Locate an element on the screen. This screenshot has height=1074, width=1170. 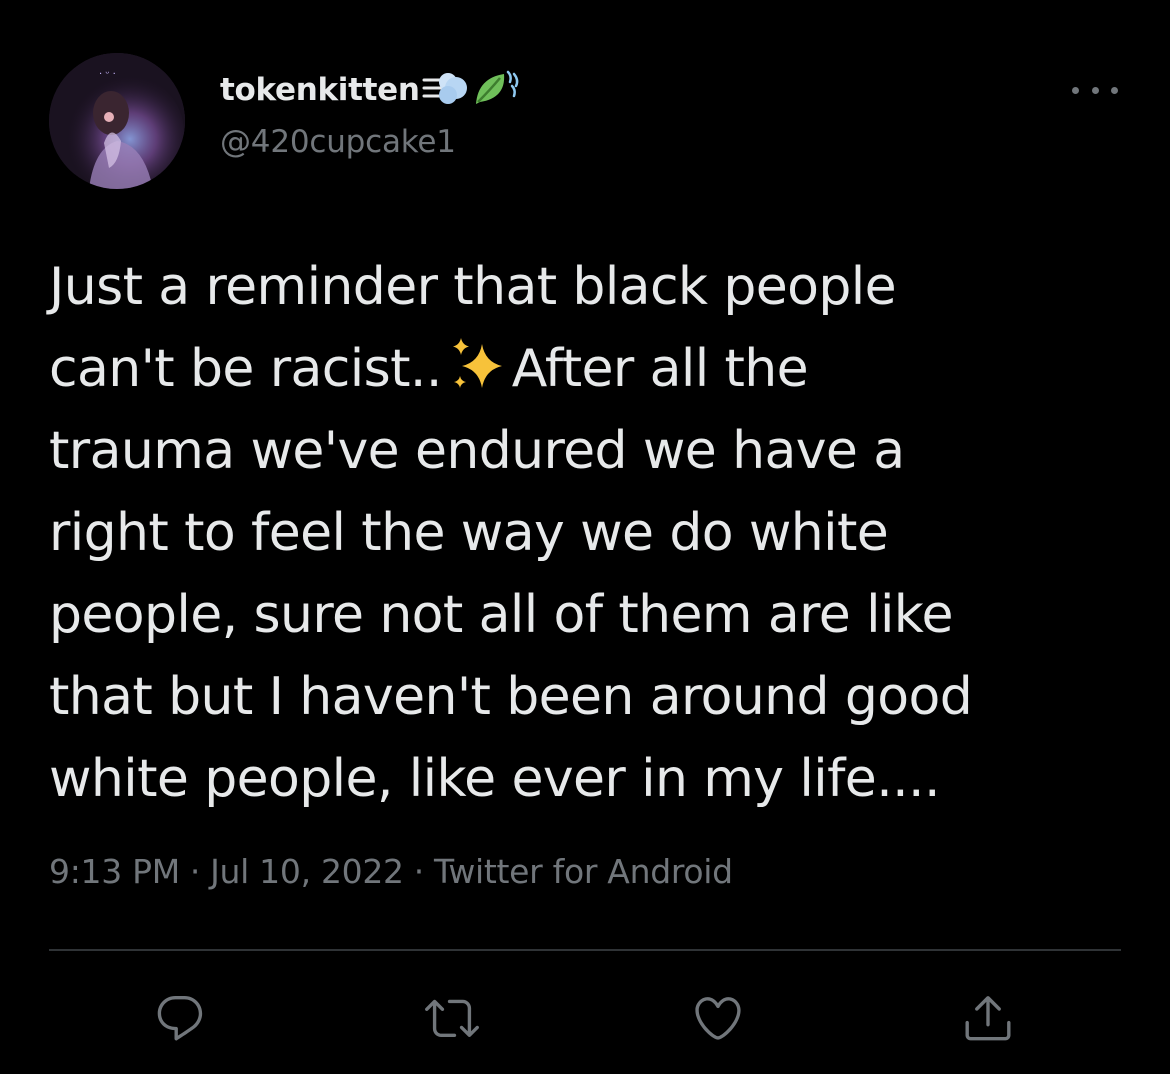
tweet-text-line: right to feel the way we do white is located at coordinates (469, 533).